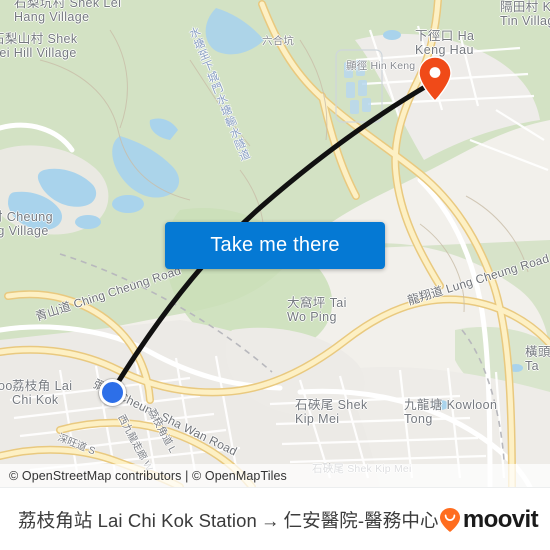 This screenshot has height=550, width=550. Describe the element at coordinates (137, 520) in the screenshot. I see `trip-origin-label: 荔枝角站 Lai Chi Kok Station` at that location.